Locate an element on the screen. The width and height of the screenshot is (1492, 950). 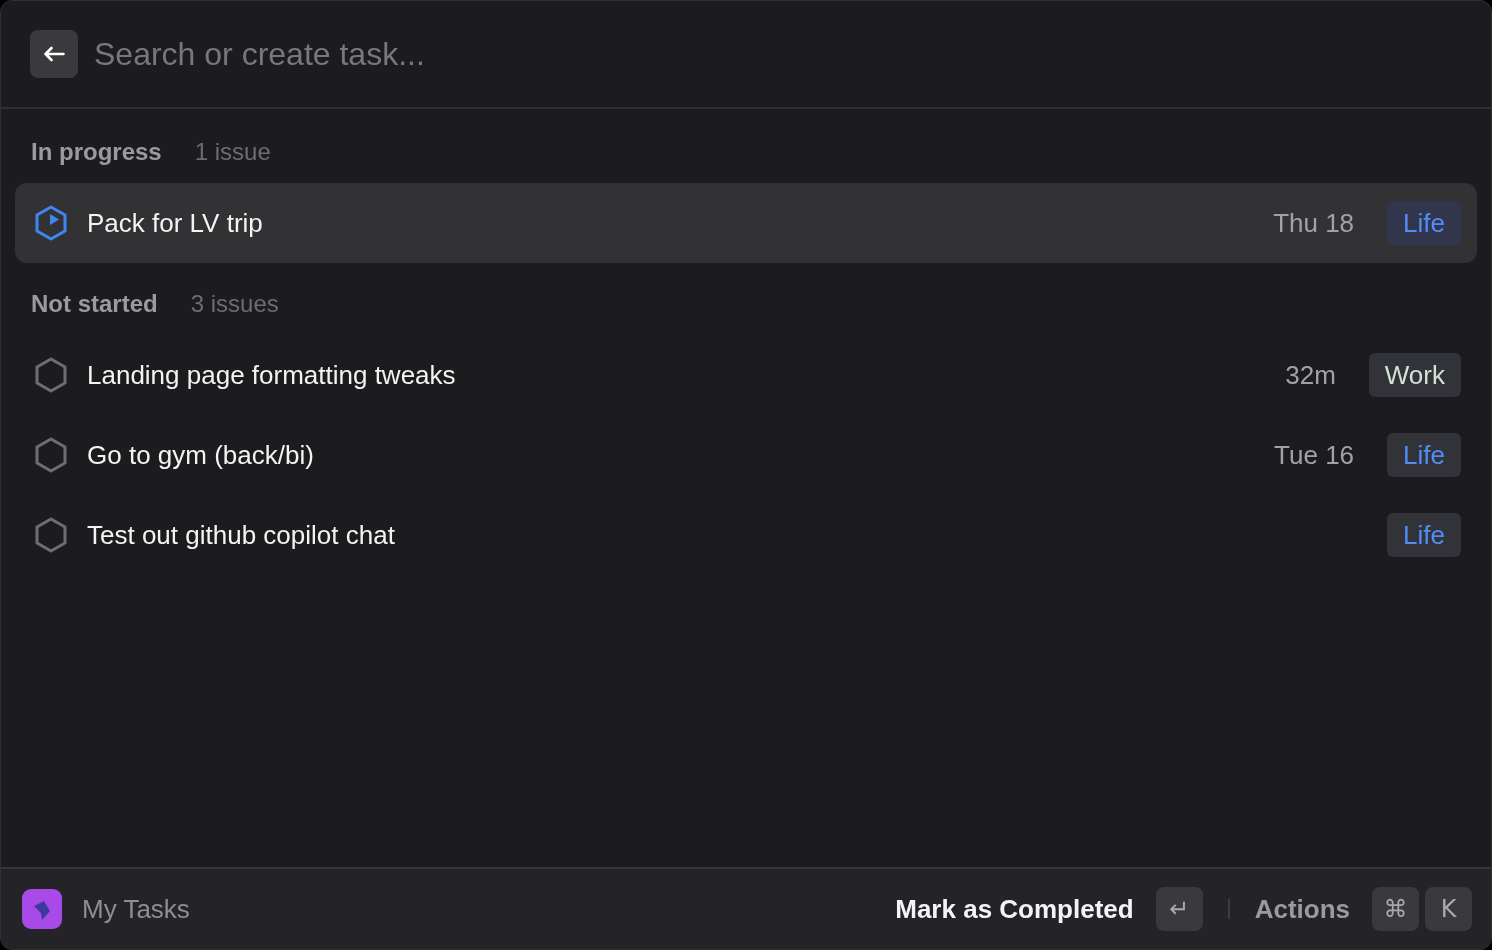
issue-count: 3 issues is located at coordinates (234, 304).